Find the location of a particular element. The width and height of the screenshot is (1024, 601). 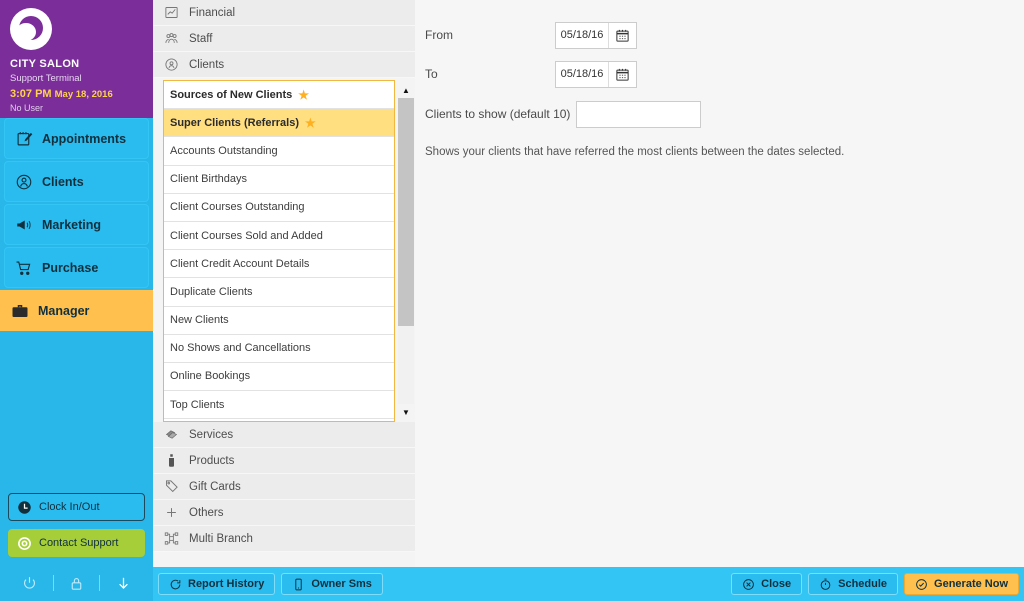

report-item-label: No Shows and Cancellations is located at coordinates (240, 348).